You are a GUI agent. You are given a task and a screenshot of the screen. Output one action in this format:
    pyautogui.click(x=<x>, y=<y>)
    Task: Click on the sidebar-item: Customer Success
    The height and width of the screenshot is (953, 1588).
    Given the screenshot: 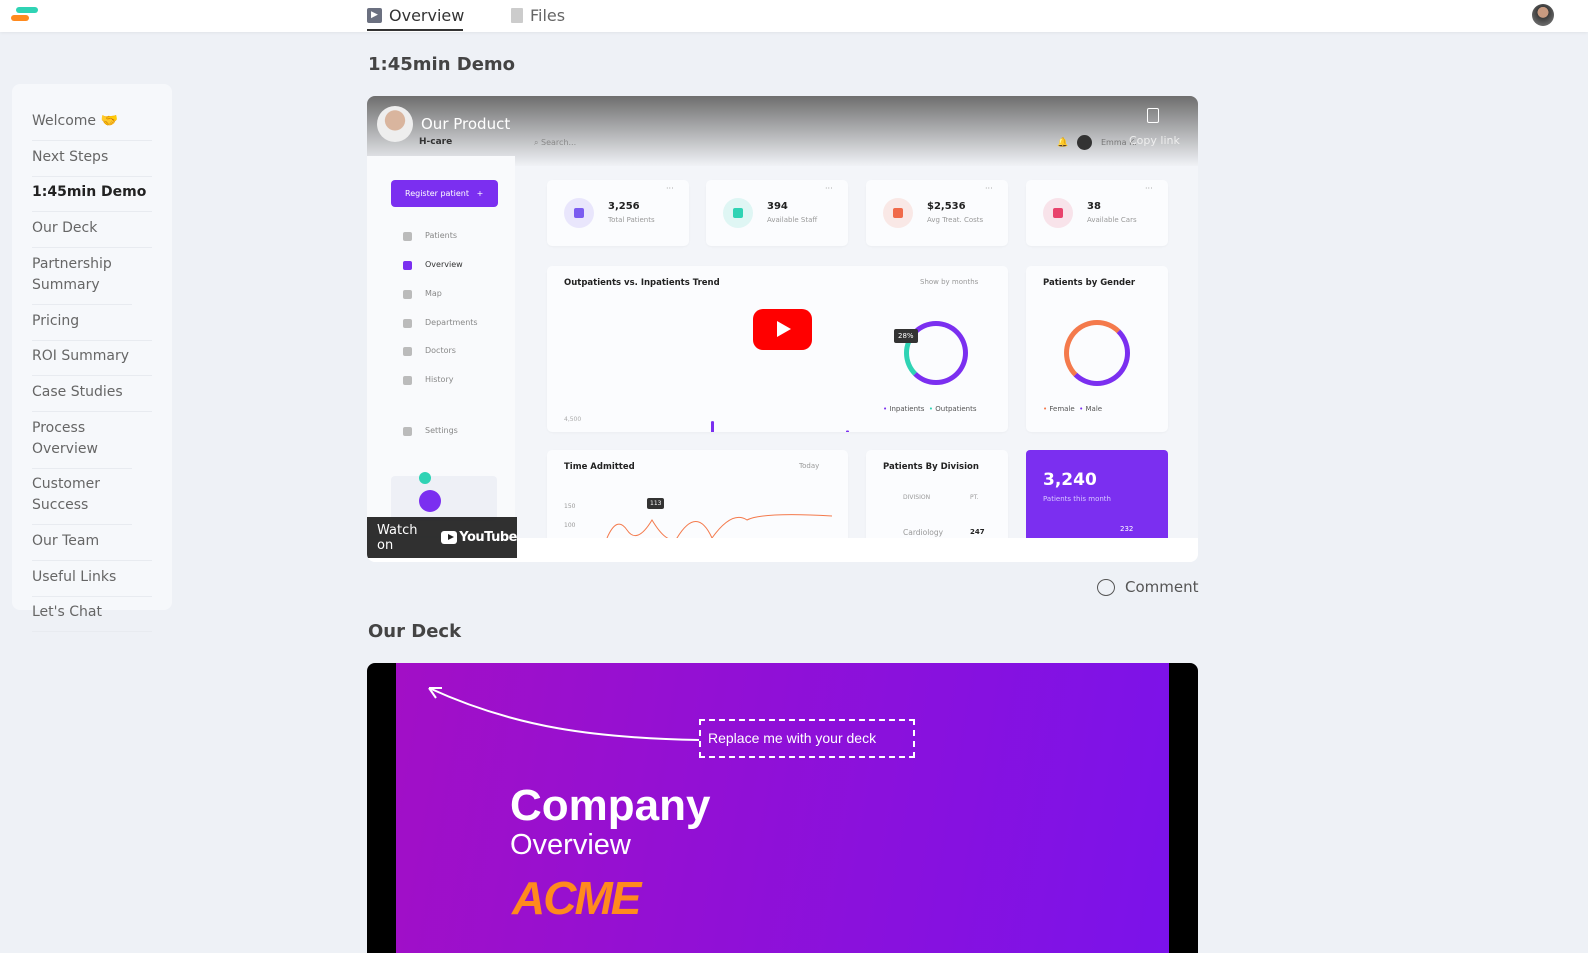 What is the action you would take?
    pyautogui.click(x=82, y=500)
    